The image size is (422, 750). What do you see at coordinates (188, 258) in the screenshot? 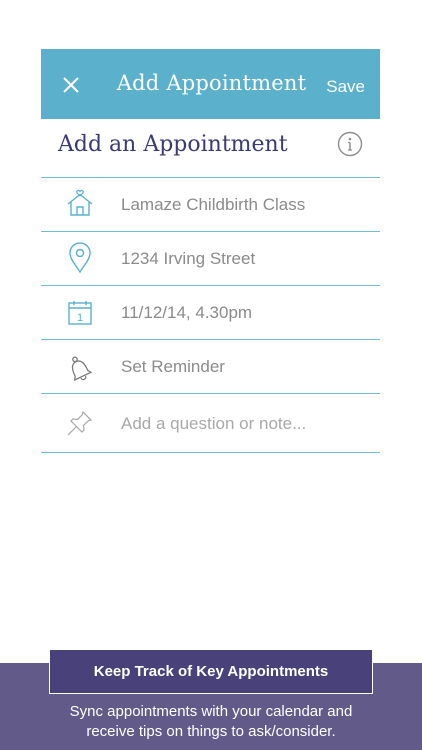
I see `location-value: 1234 Irving Street` at bounding box center [188, 258].